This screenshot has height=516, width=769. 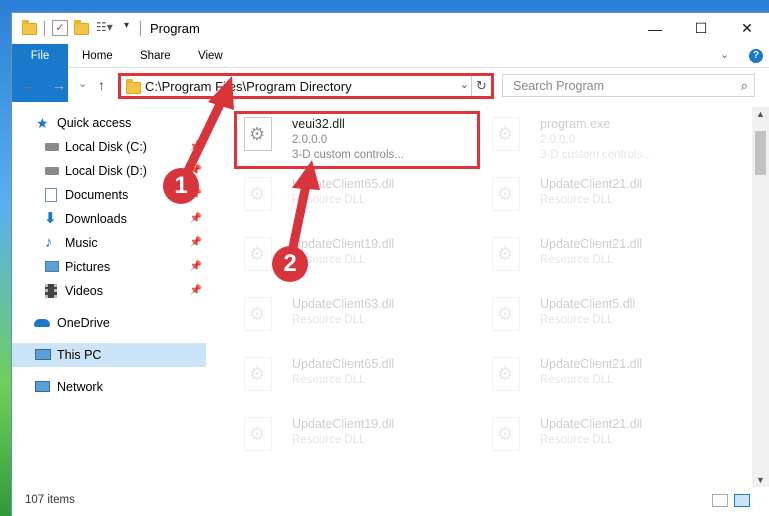 What do you see at coordinates (80, 387) in the screenshot?
I see `nav-item-label: Network` at bounding box center [80, 387].